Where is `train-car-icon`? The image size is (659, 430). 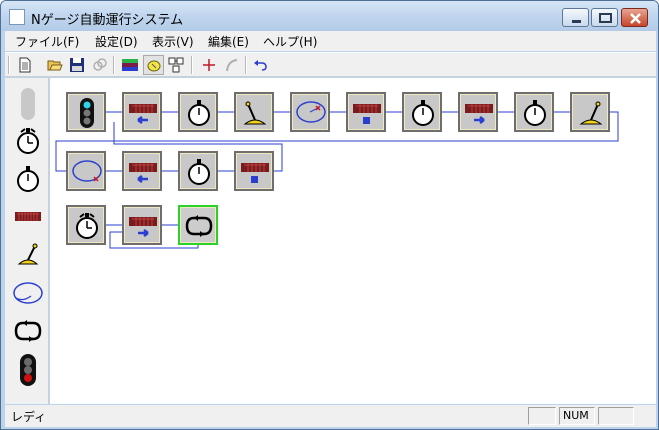
train-car-icon is located at coordinates (28, 216).